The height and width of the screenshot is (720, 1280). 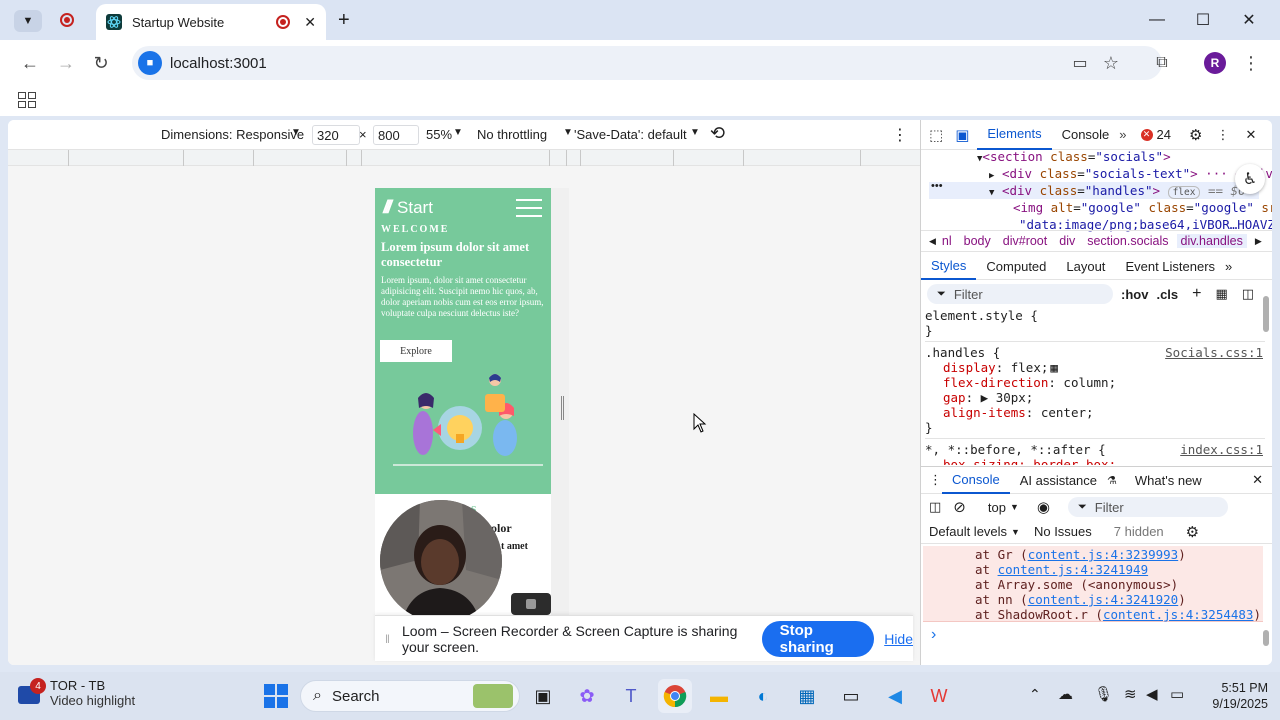 What do you see at coordinates (276, 696) in the screenshot?
I see `windows-start-icon` at bounding box center [276, 696].